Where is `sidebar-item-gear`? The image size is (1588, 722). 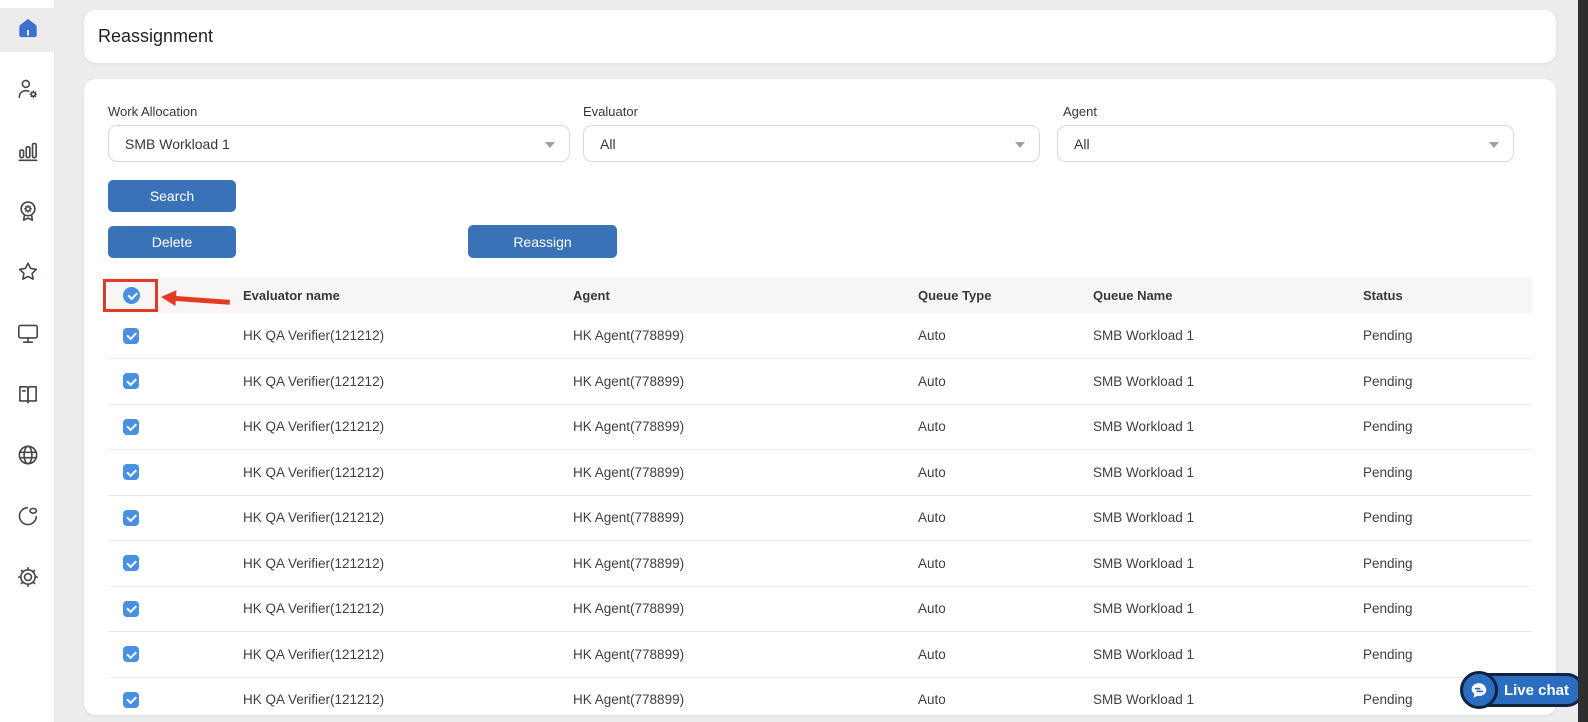 sidebar-item-gear is located at coordinates (27, 579).